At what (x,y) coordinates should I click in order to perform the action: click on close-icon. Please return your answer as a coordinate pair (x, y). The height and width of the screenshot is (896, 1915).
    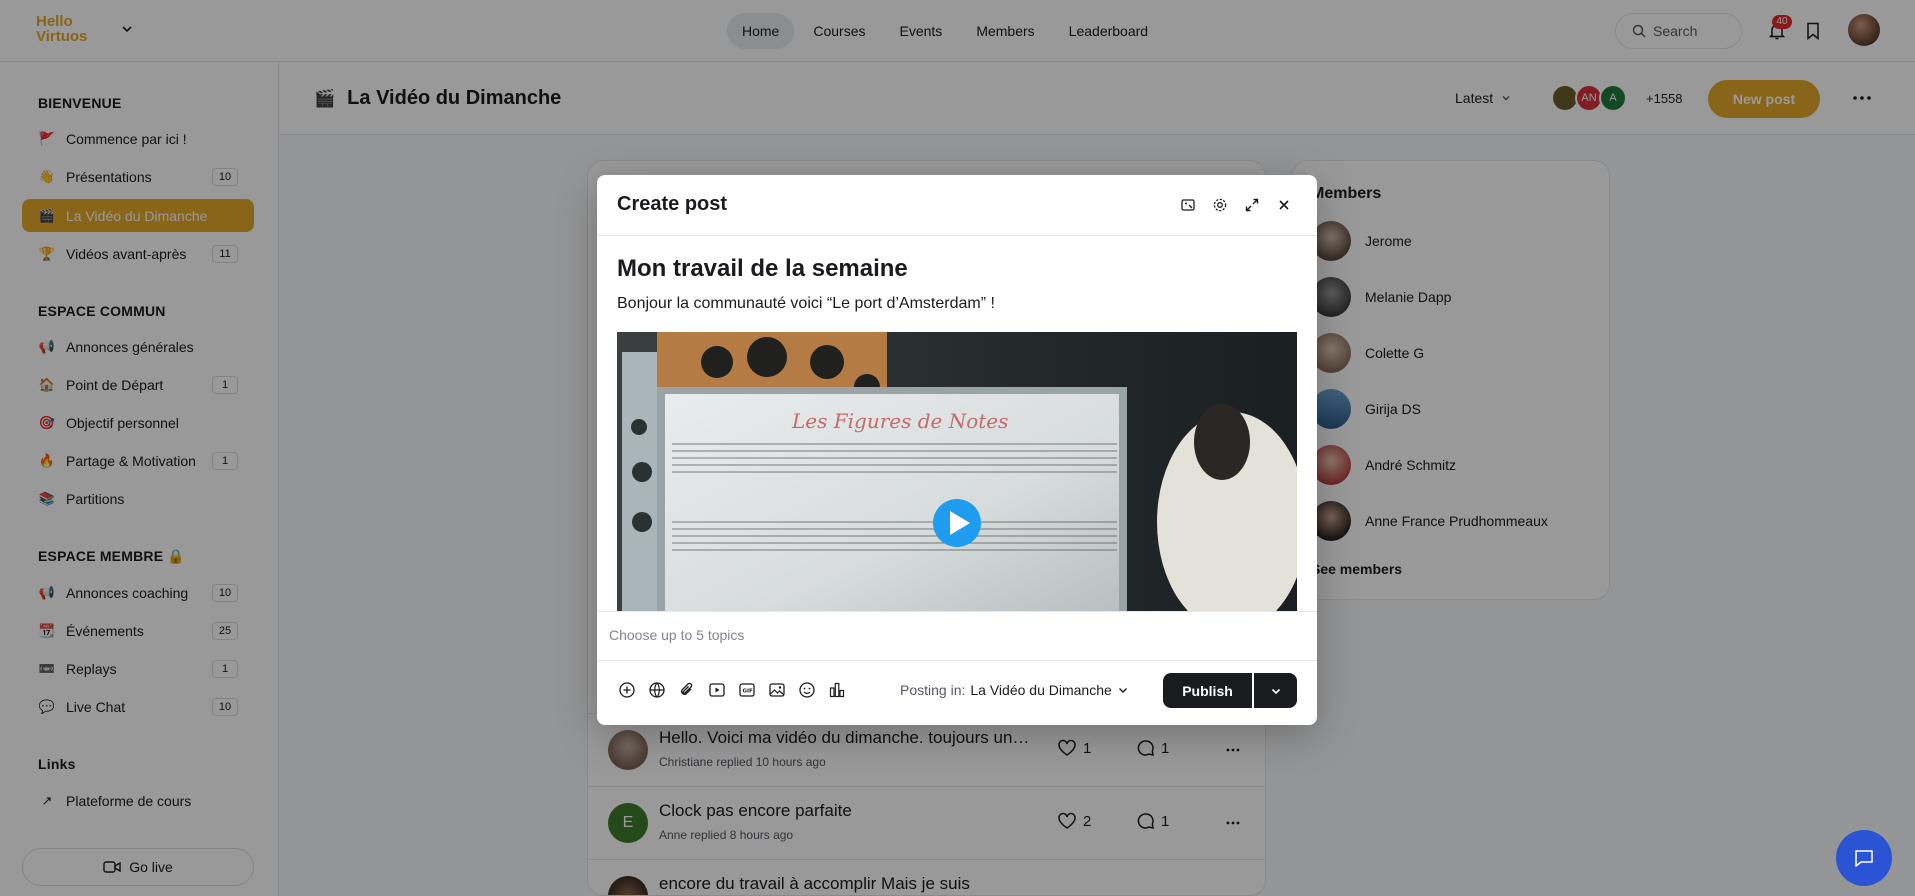
    Looking at the image, I should click on (1284, 205).